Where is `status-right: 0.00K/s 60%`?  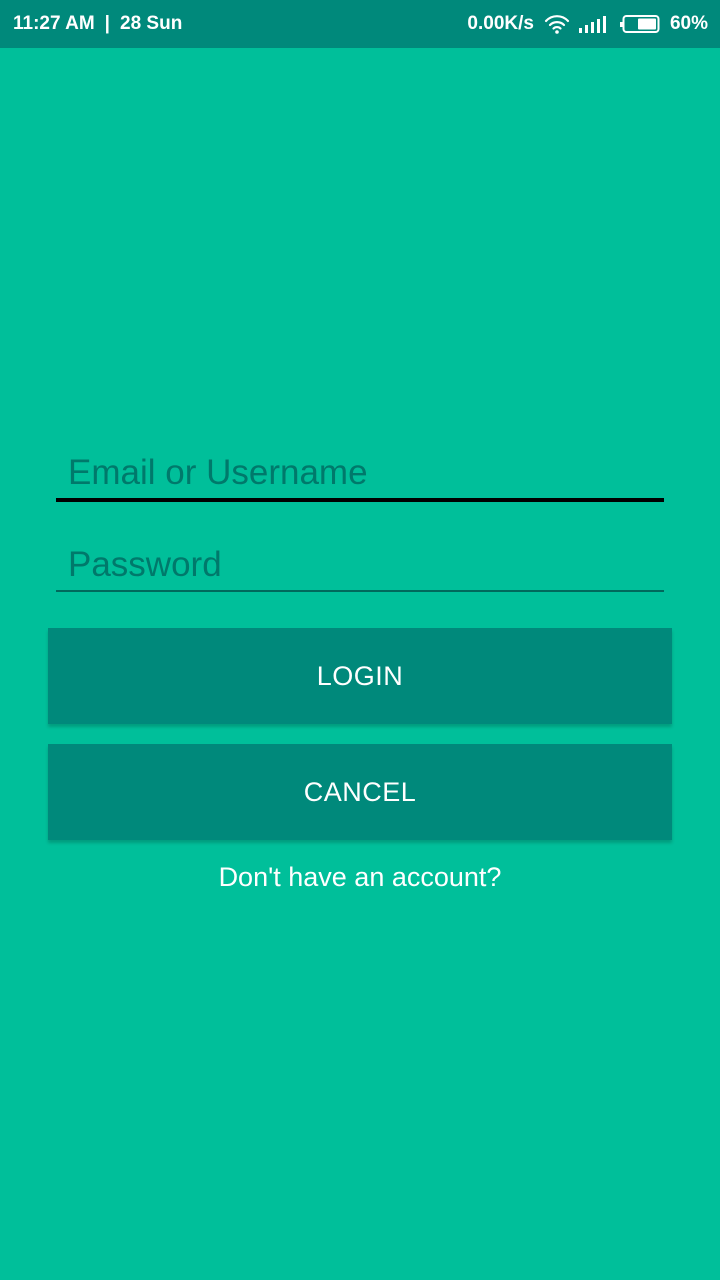 status-right: 0.00K/s 60% is located at coordinates (587, 24).